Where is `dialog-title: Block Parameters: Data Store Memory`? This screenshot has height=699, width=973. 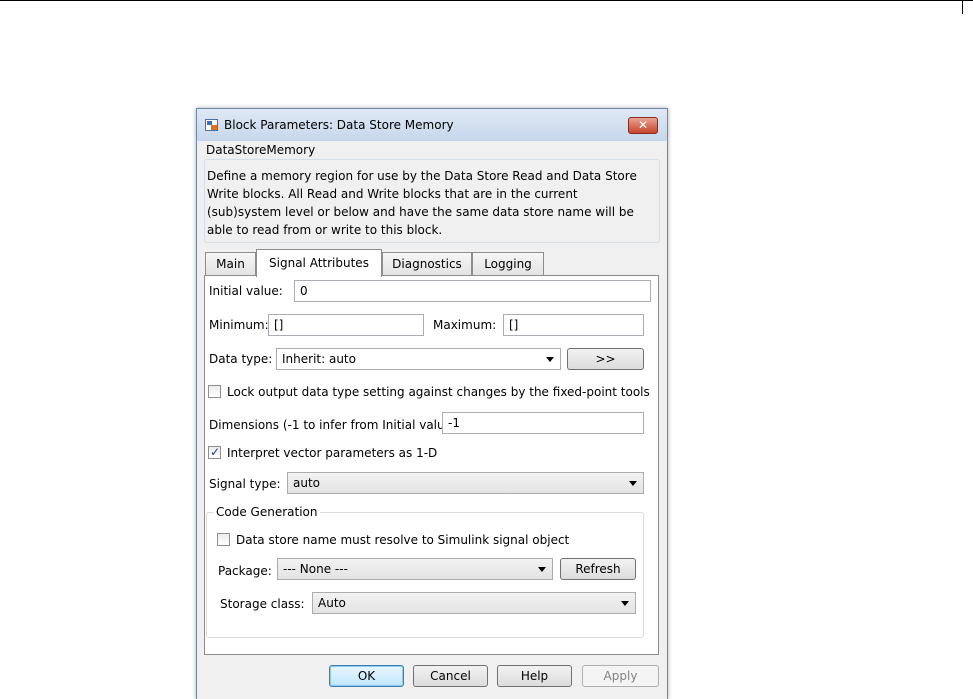 dialog-title: Block Parameters: Data Store Memory is located at coordinates (339, 125).